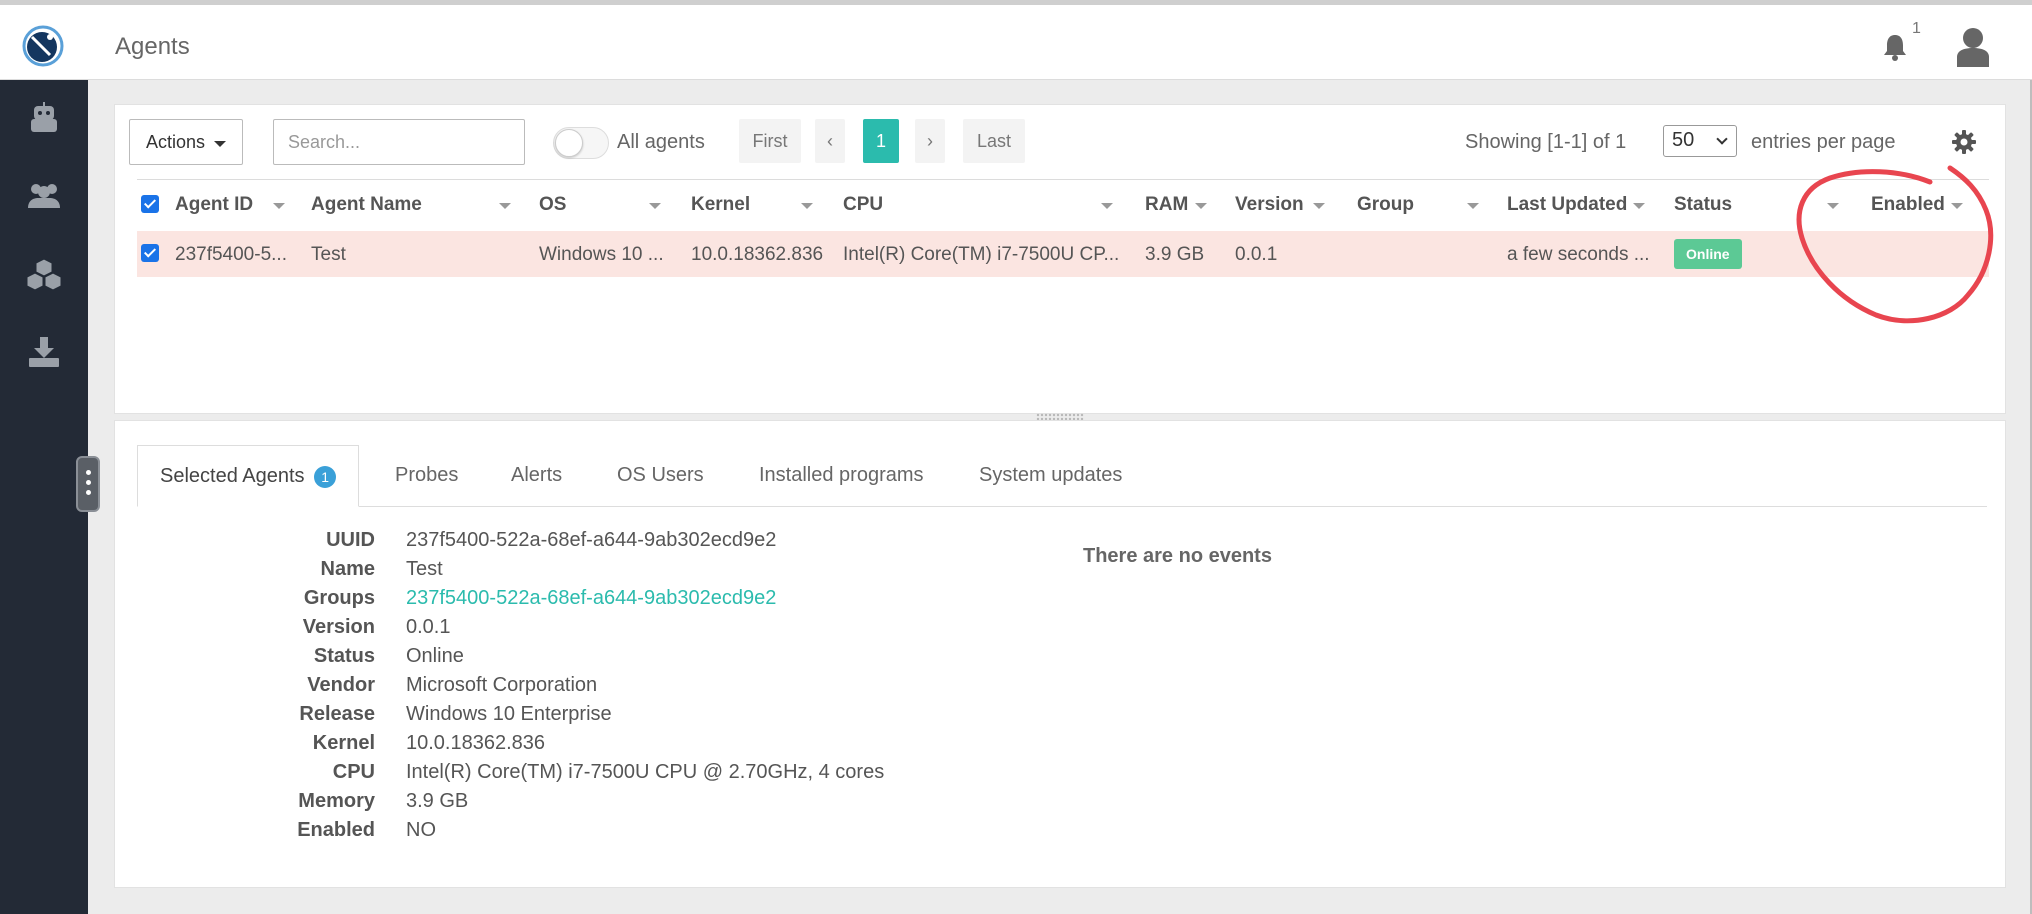 The height and width of the screenshot is (914, 2032). I want to click on column-agent-name: Agent Name, so click(366, 205).